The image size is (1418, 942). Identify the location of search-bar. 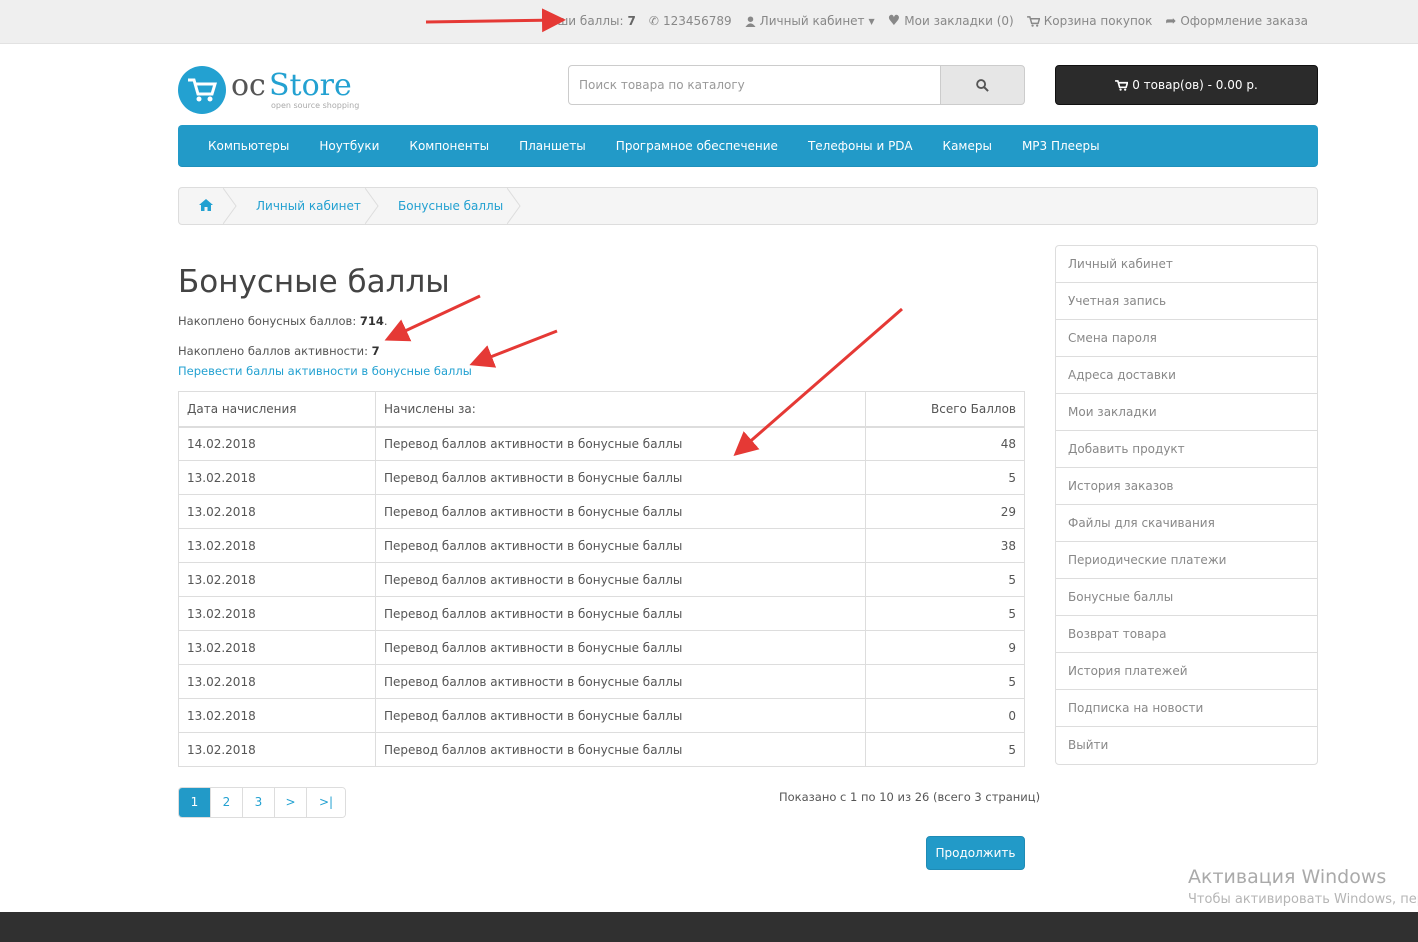
(796, 85).